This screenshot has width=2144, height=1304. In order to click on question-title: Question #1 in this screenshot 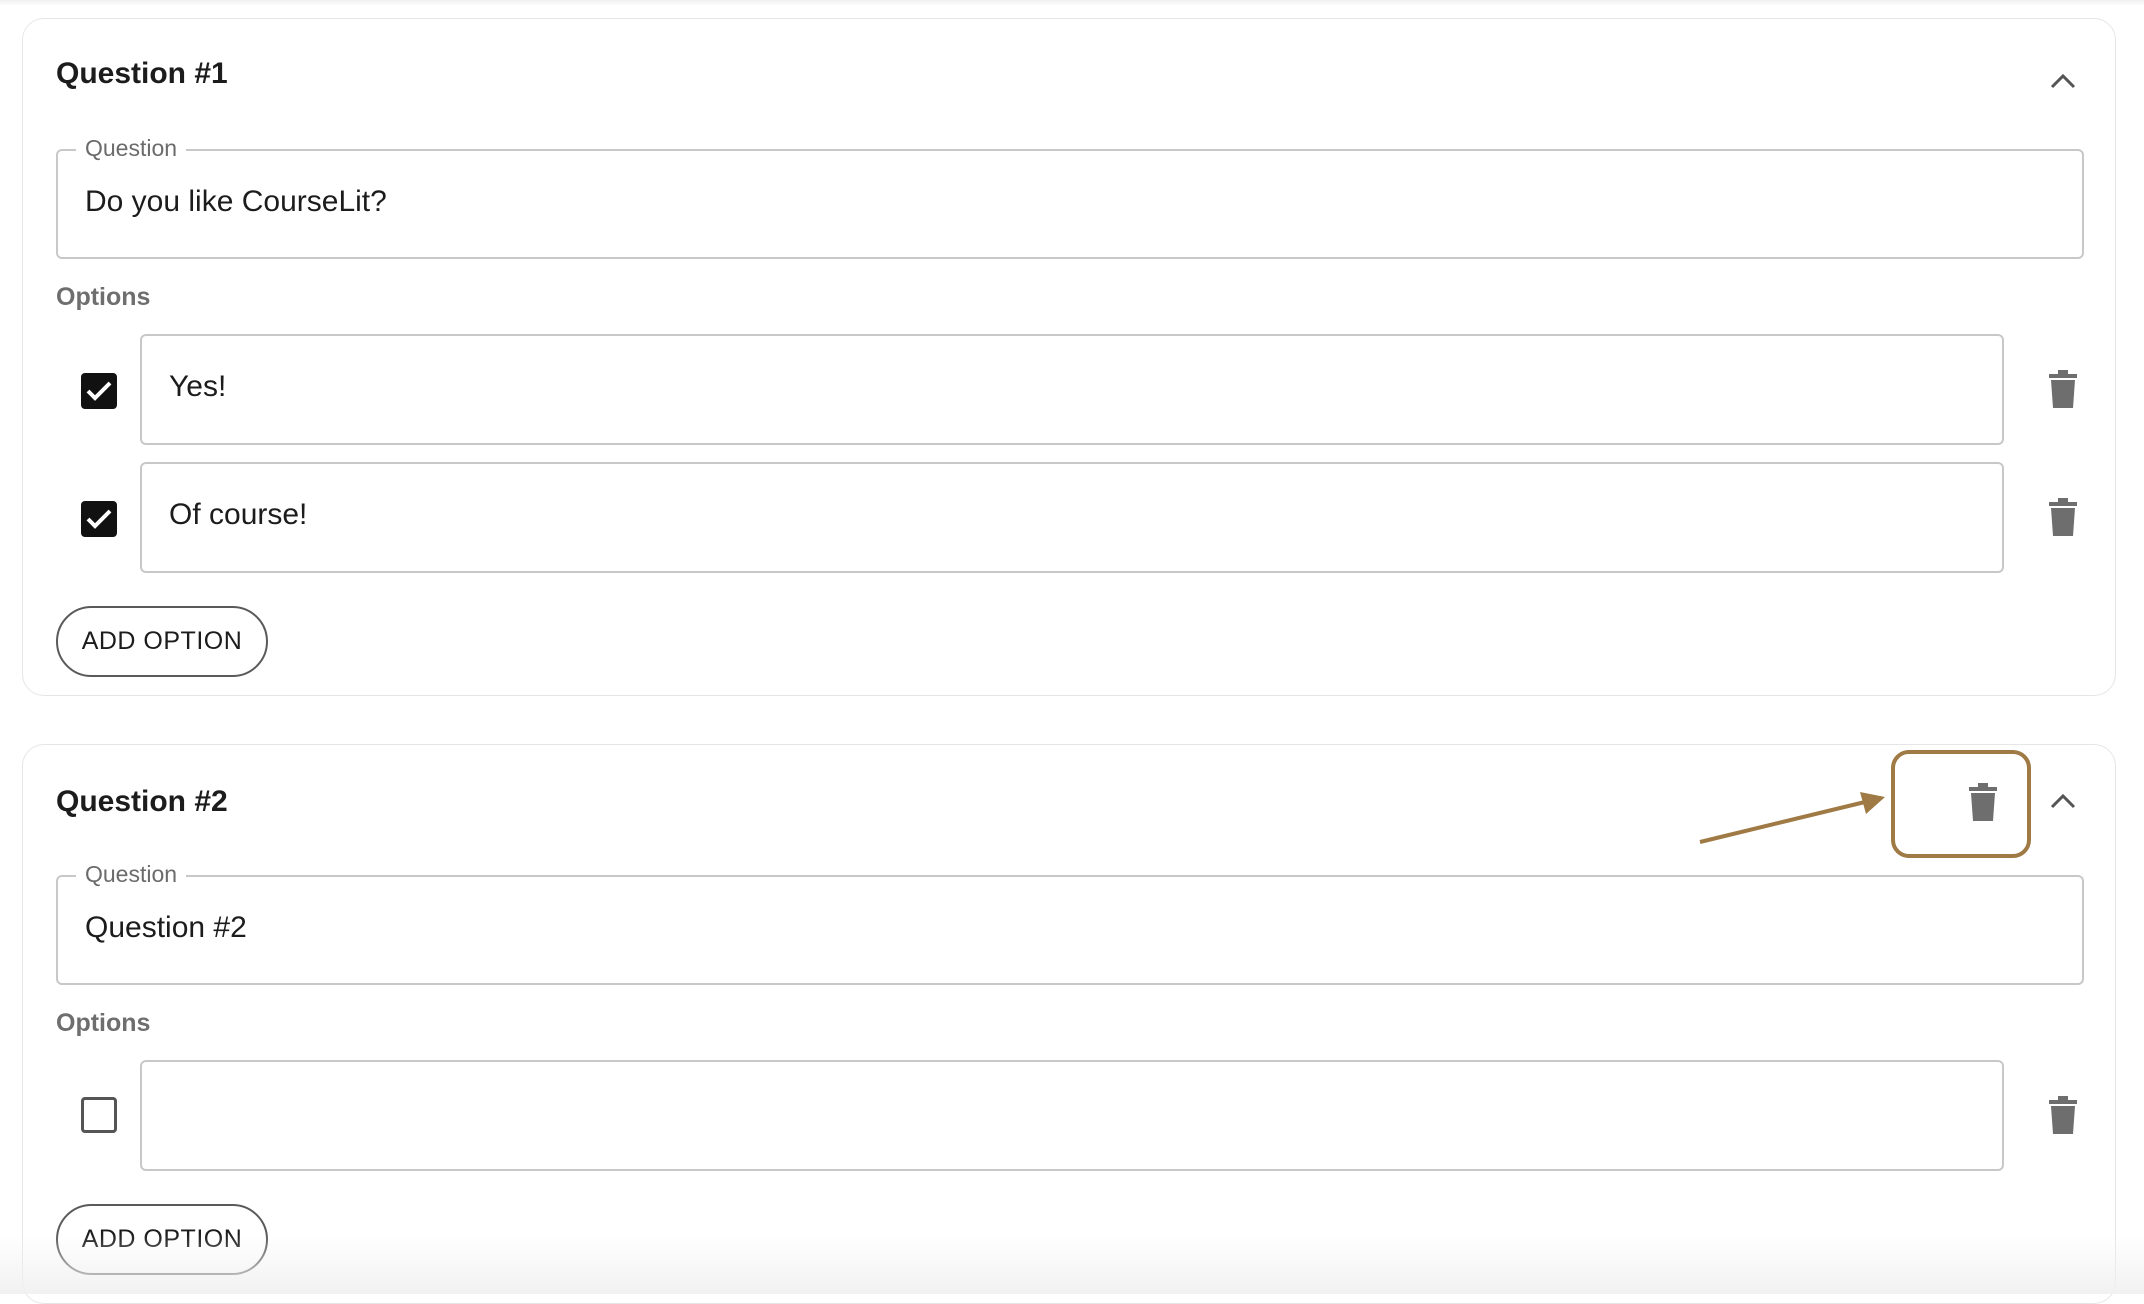, I will do `click(142, 74)`.